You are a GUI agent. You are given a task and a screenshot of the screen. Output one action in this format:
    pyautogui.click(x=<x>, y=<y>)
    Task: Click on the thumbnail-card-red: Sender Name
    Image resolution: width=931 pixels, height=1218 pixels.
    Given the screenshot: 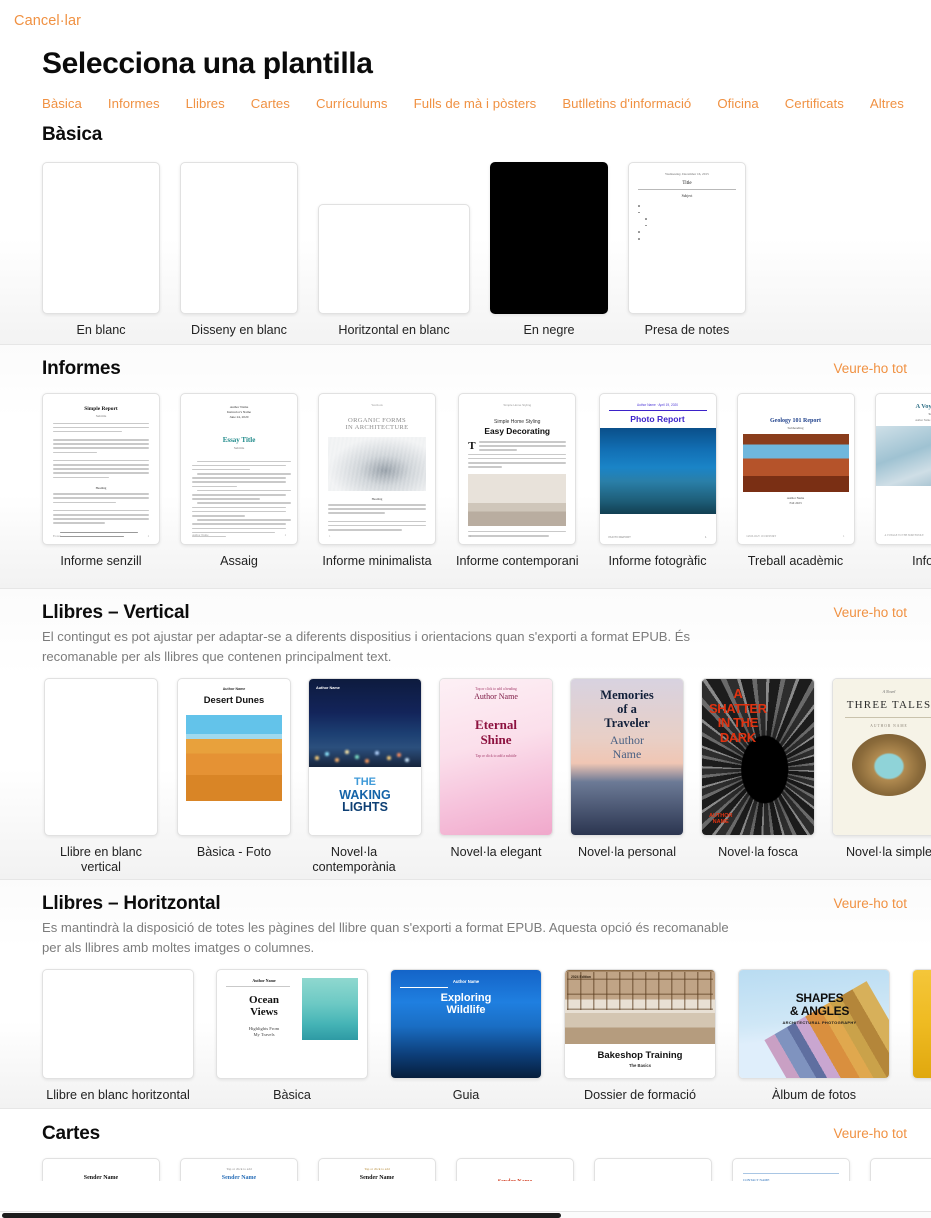 What is the action you would take?
    pyautogui.click(x=515, y=1169)
    